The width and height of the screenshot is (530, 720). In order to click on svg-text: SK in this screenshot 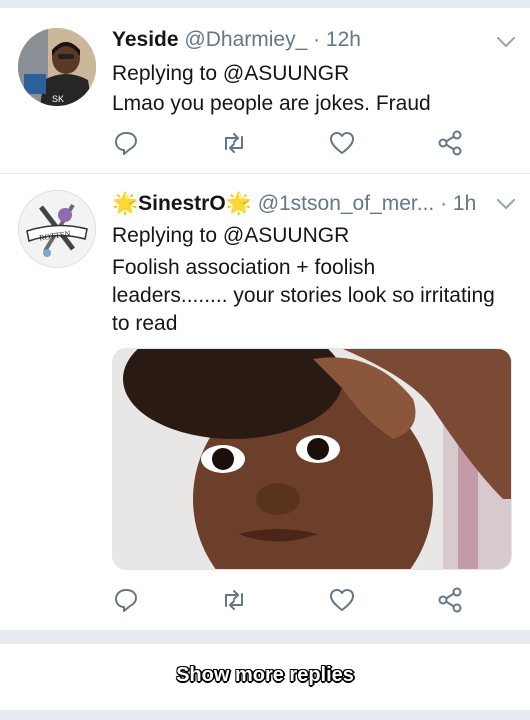, I will do `click(58, 99)`.